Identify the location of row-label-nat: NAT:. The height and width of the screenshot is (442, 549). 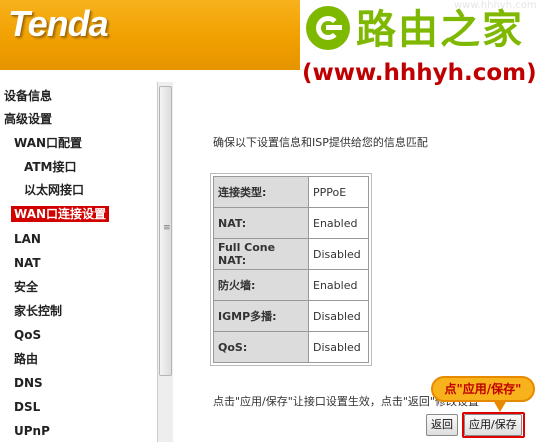
(261, 223).